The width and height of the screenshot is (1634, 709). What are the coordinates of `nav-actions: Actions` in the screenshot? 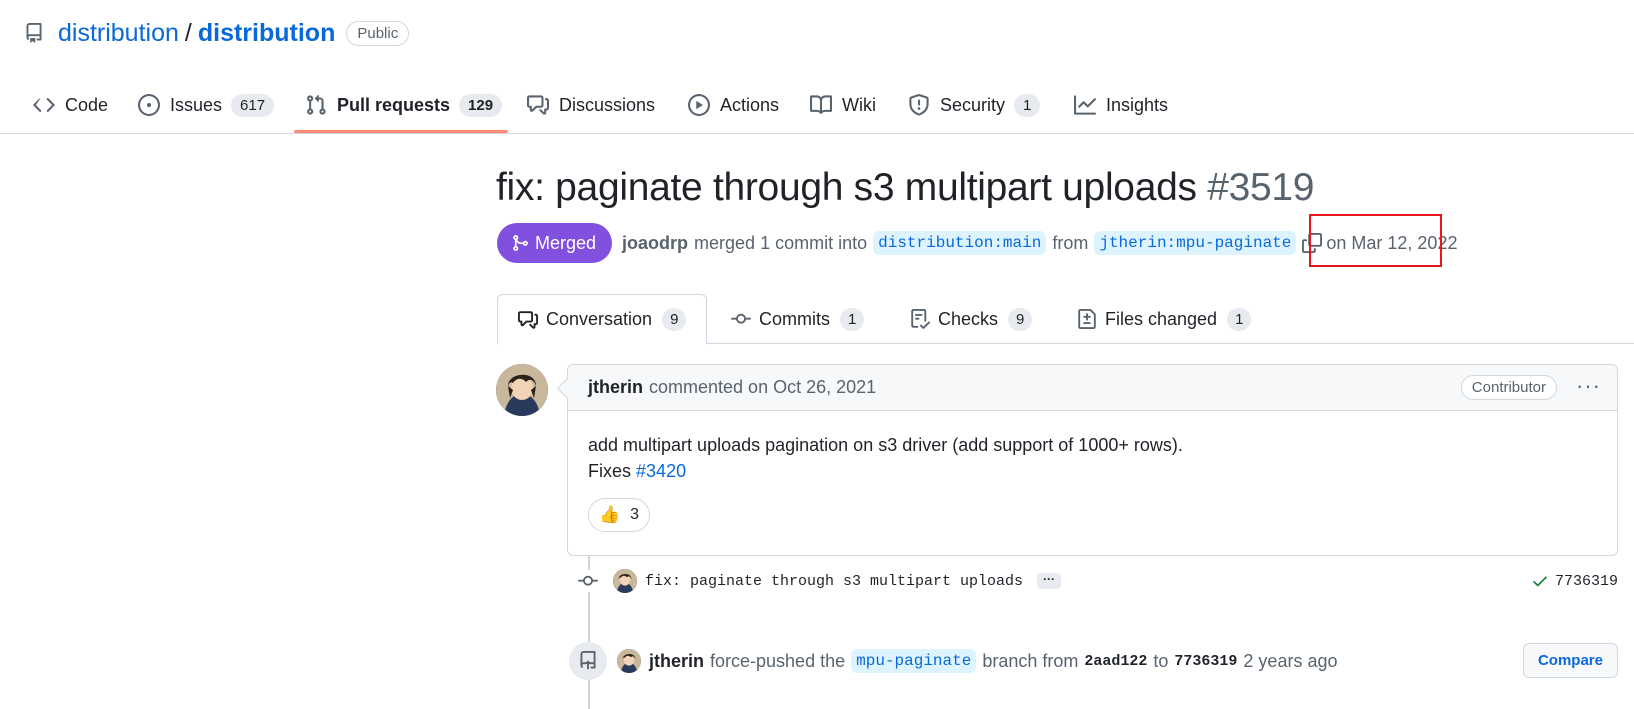 It's located at (733, 105).